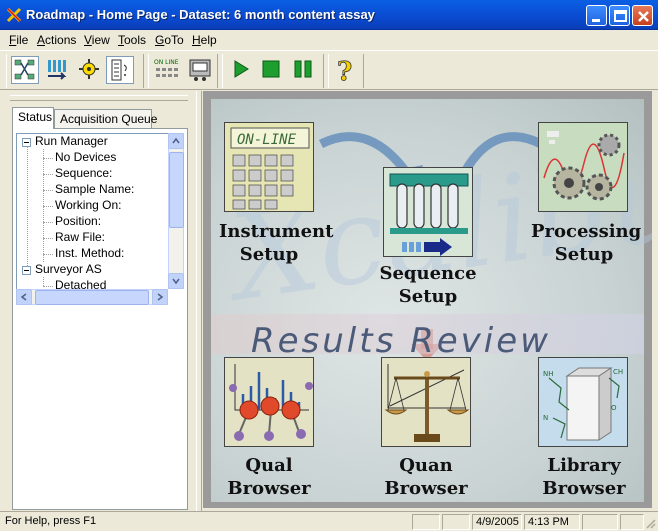  I want to click on processing-gear-icon, so click(89, 69).